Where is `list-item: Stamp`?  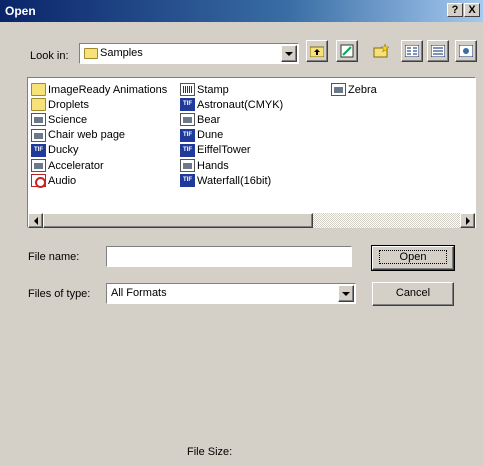 list-item: Stamp is located at coordinates (204, 89).